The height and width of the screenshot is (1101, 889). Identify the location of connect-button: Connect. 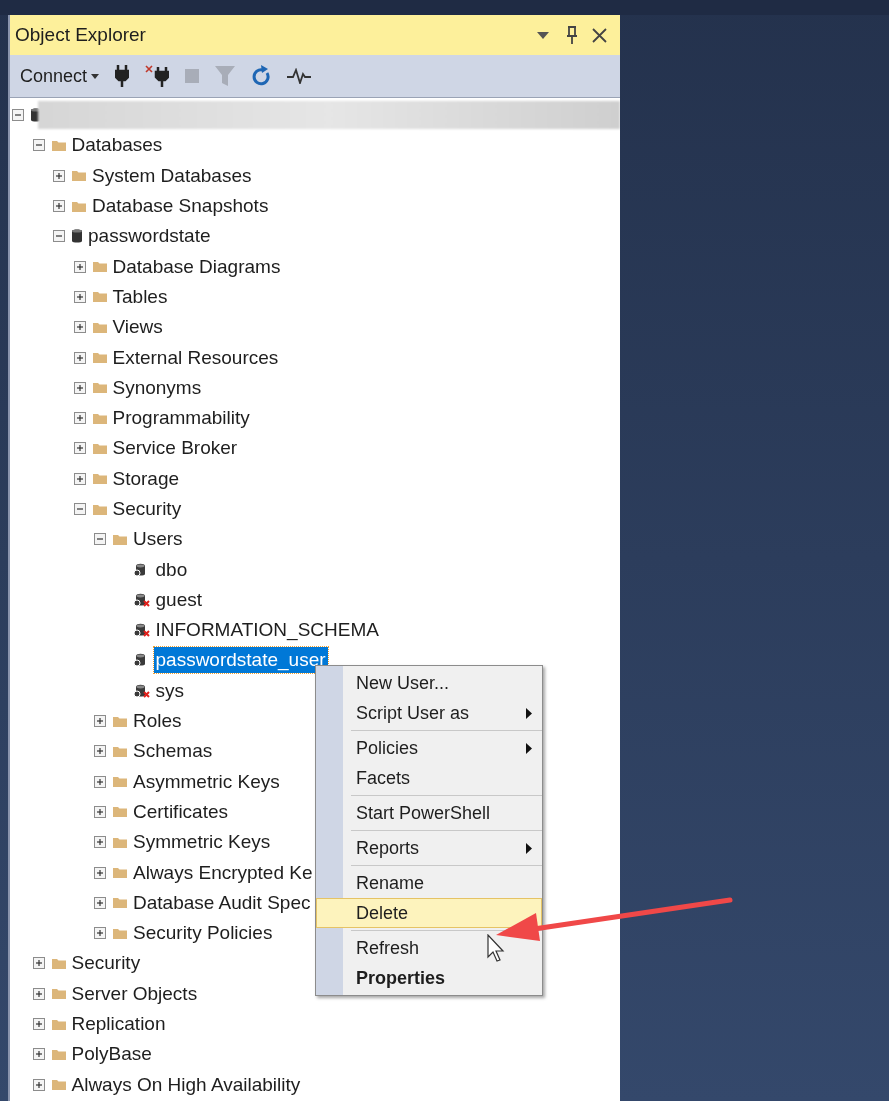
(60, 76).